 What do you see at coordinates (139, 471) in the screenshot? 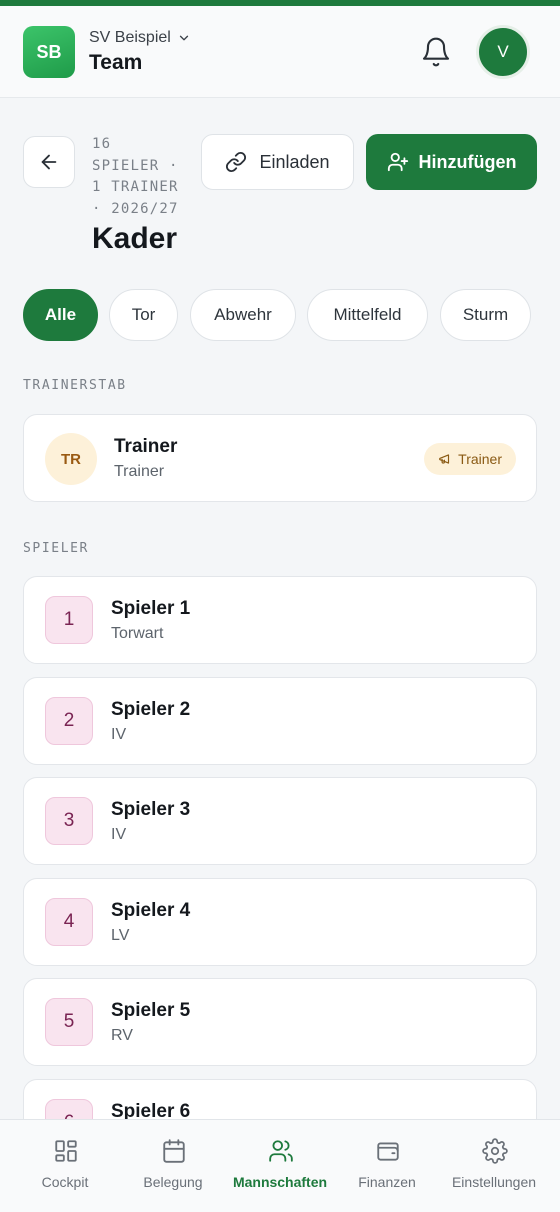
I see `staff-role: Trainer` at bounding box center [139, 471].